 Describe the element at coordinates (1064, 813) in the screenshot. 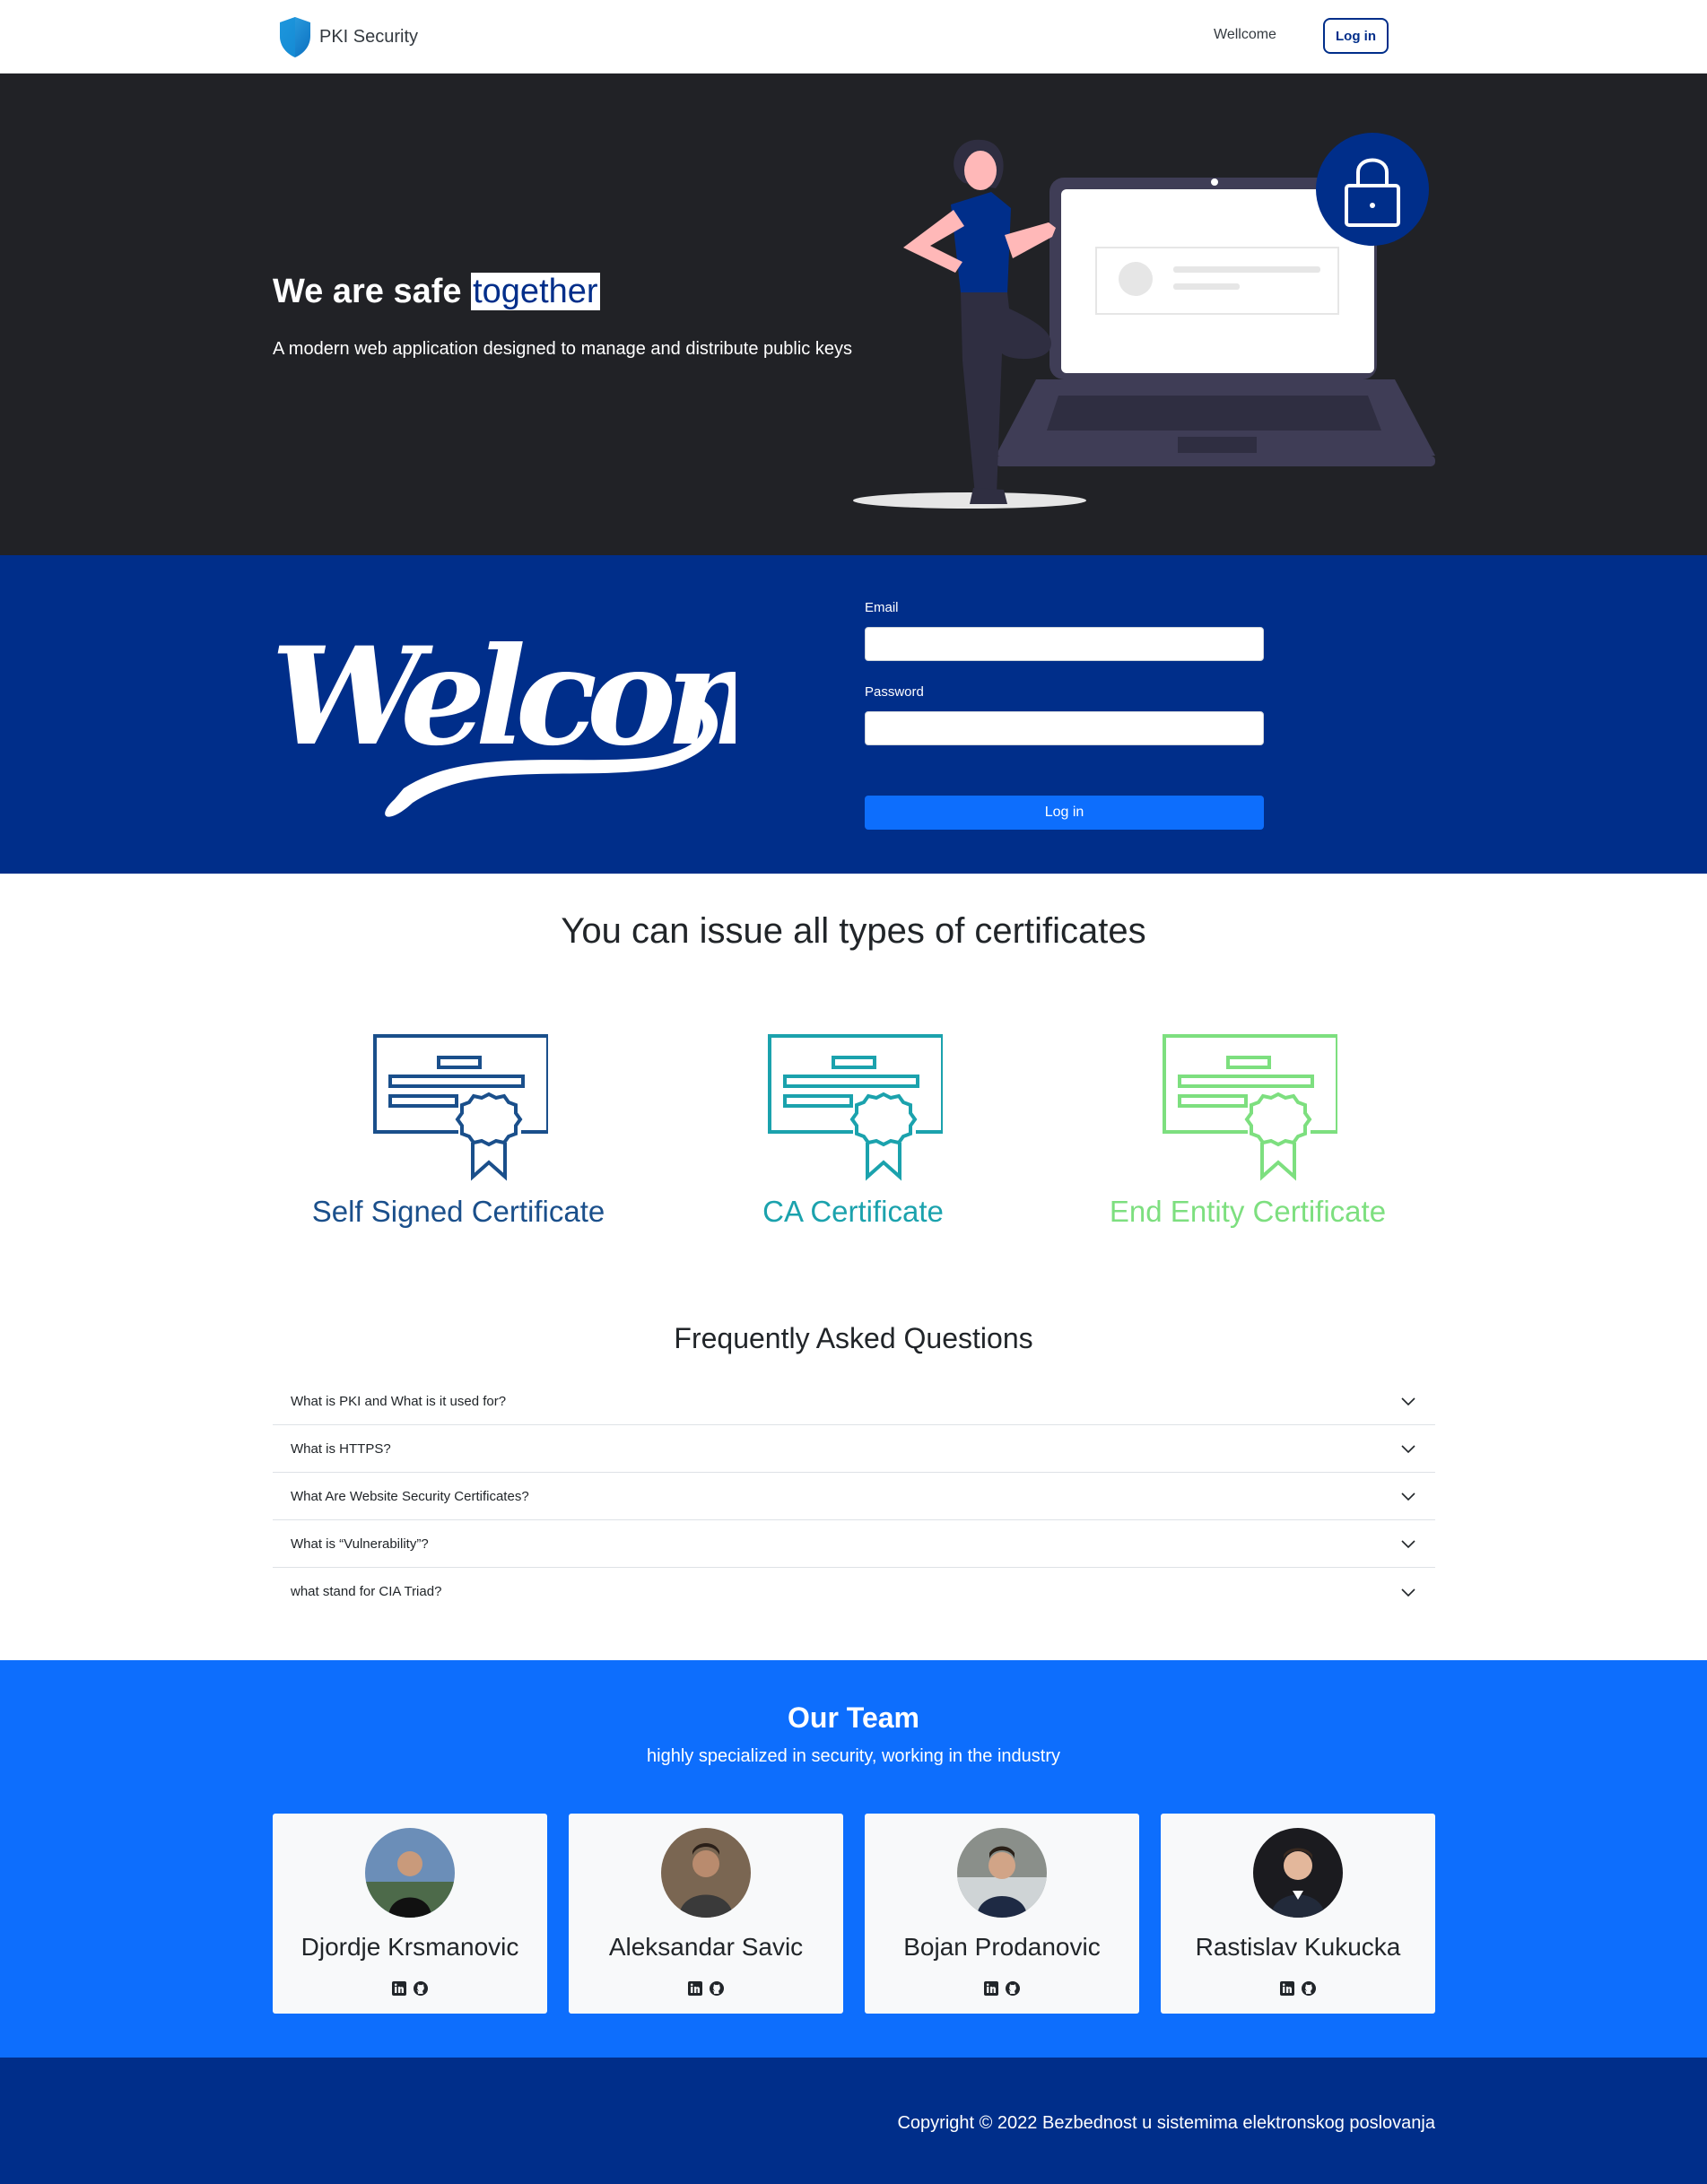

I see `login-submit-button: Log in` at that location.